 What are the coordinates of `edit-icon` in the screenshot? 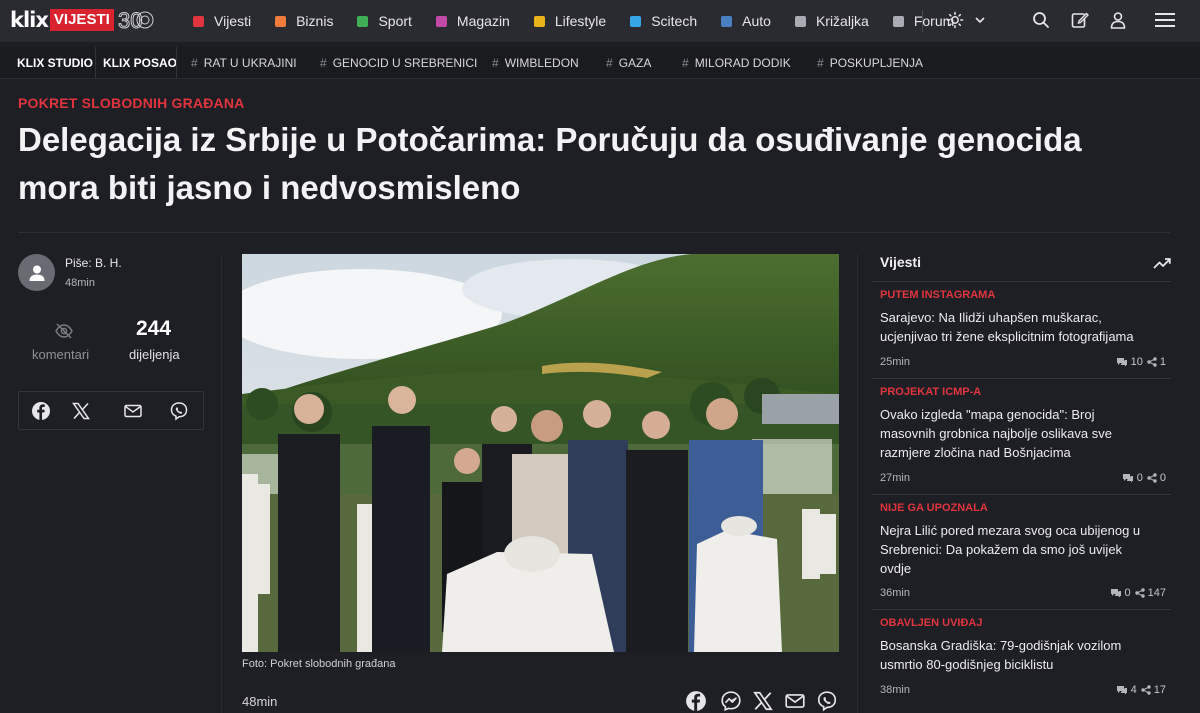 It's located at (1080, 20).